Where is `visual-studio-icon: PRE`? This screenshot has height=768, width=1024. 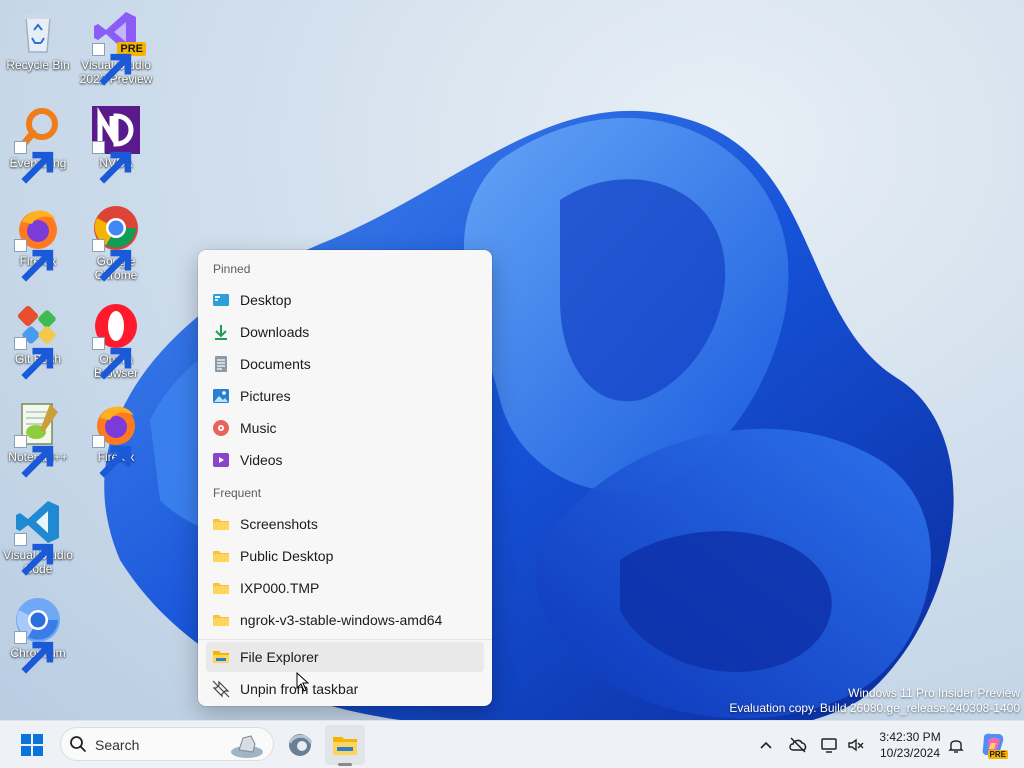 visual-studio-icon: PRE is located at coordinates (119, 47).